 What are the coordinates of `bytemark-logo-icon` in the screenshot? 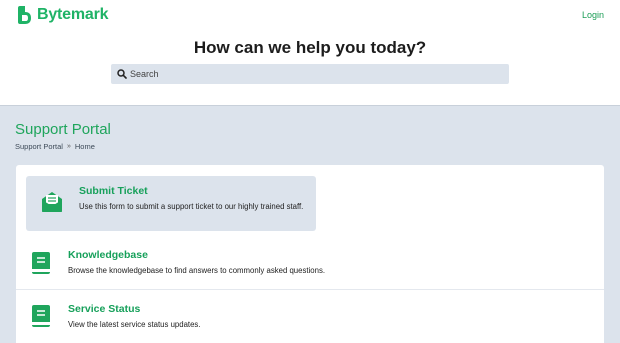 It's located at (24, 15).